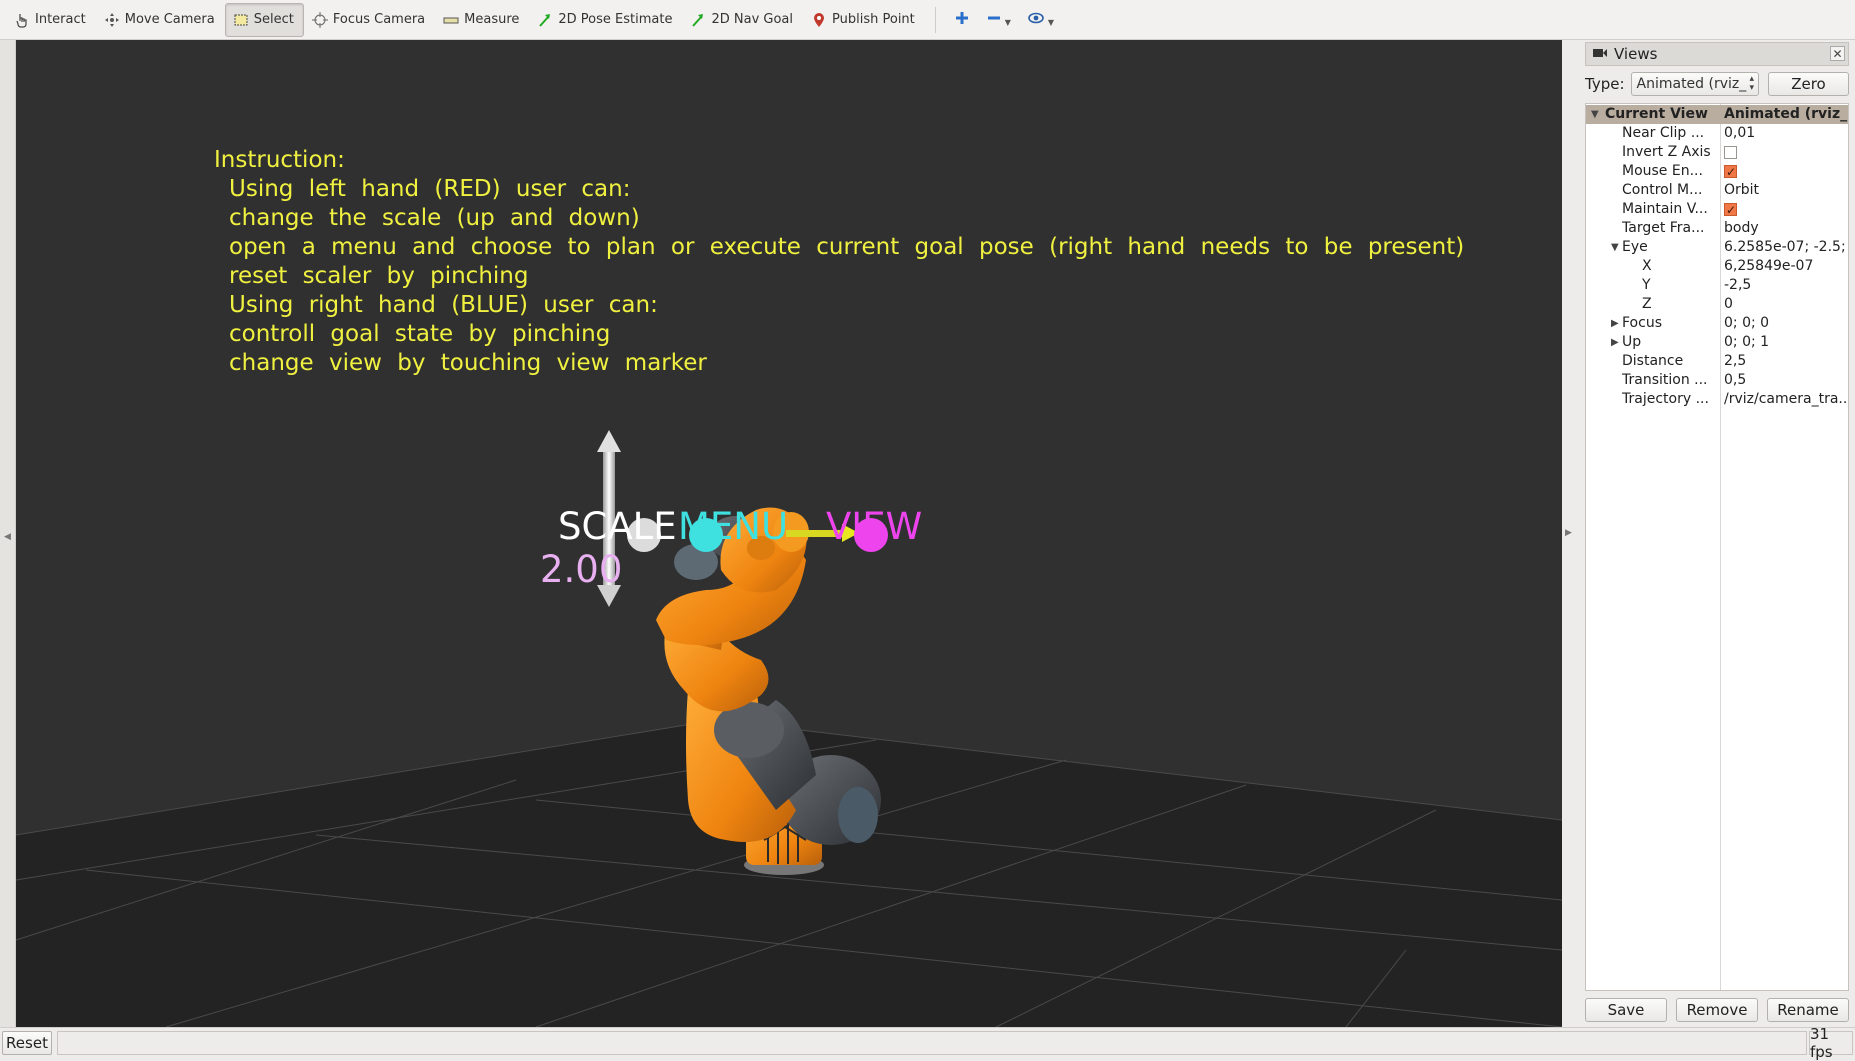 Image resolution: width=1855 pixels, height=1061 pixels. Describe the element at coordinates (1786, 247) in the screenshot. I see `tree-row-value: 6.2585e-07; -2.5; 0` at that location.